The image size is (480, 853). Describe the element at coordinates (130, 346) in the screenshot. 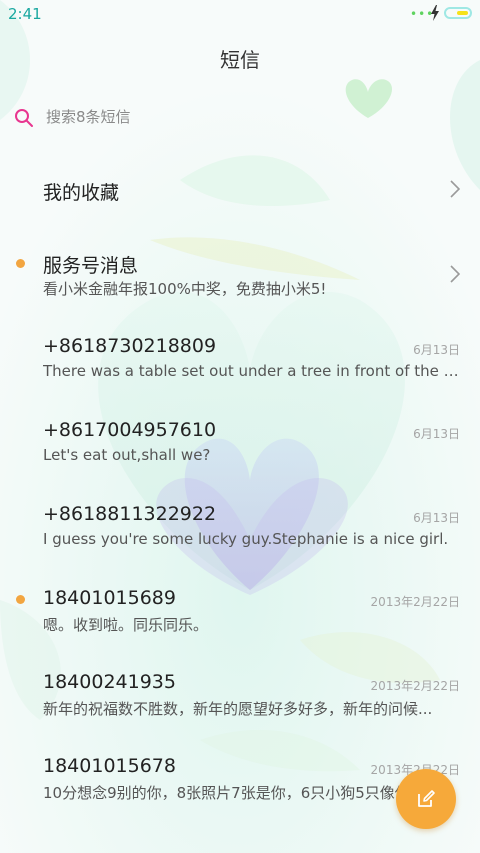

I see `sender-name: +8618730218809` at that location.